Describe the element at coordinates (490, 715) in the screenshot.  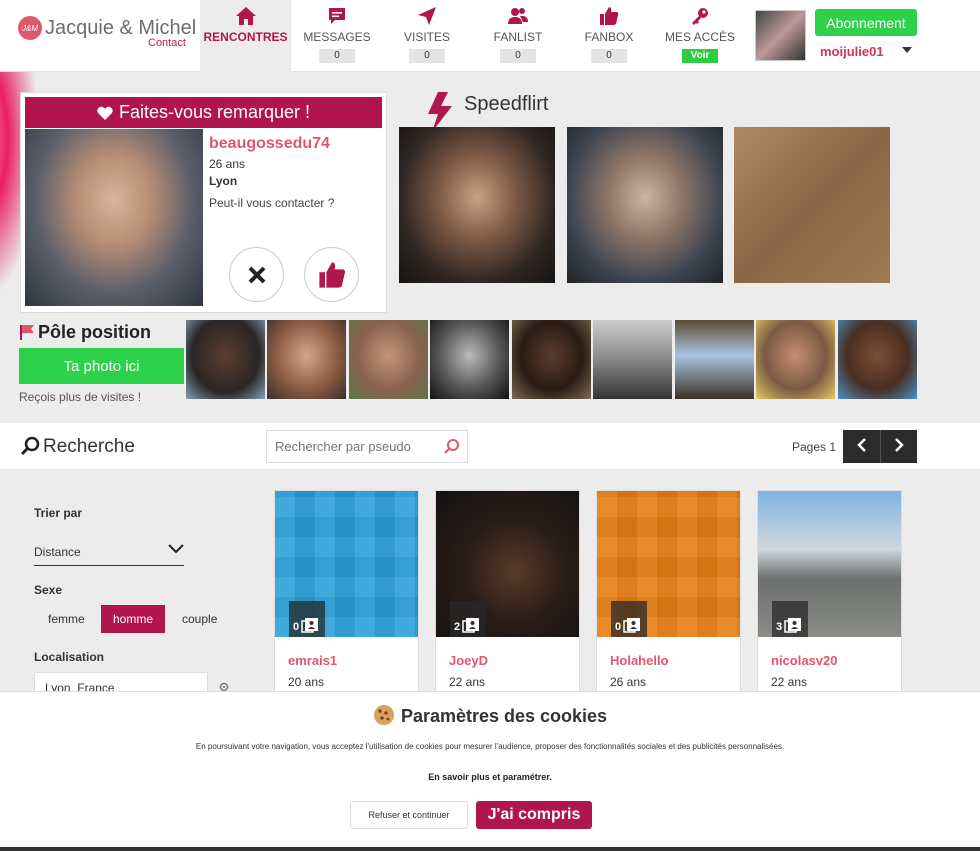
I see `cookie-title: Paramètres des cookies` at that location.